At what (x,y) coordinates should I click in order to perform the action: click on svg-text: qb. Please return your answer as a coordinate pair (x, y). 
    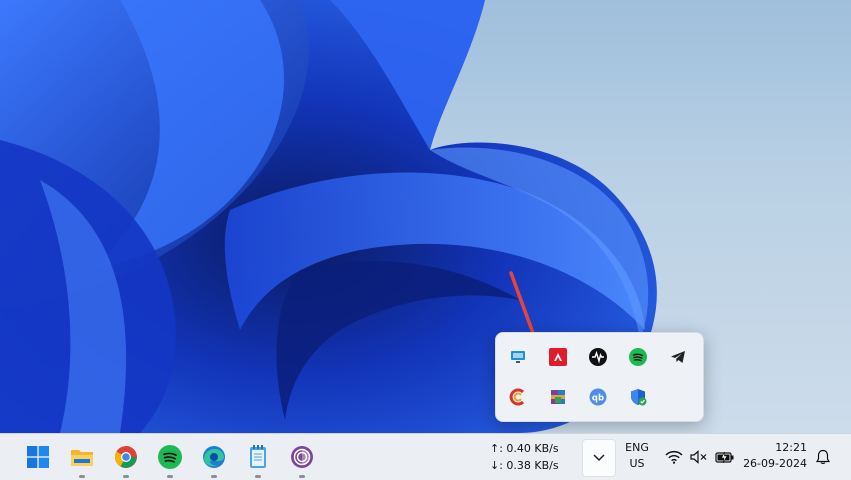
    Looking at the image, I should click on (598, 399).